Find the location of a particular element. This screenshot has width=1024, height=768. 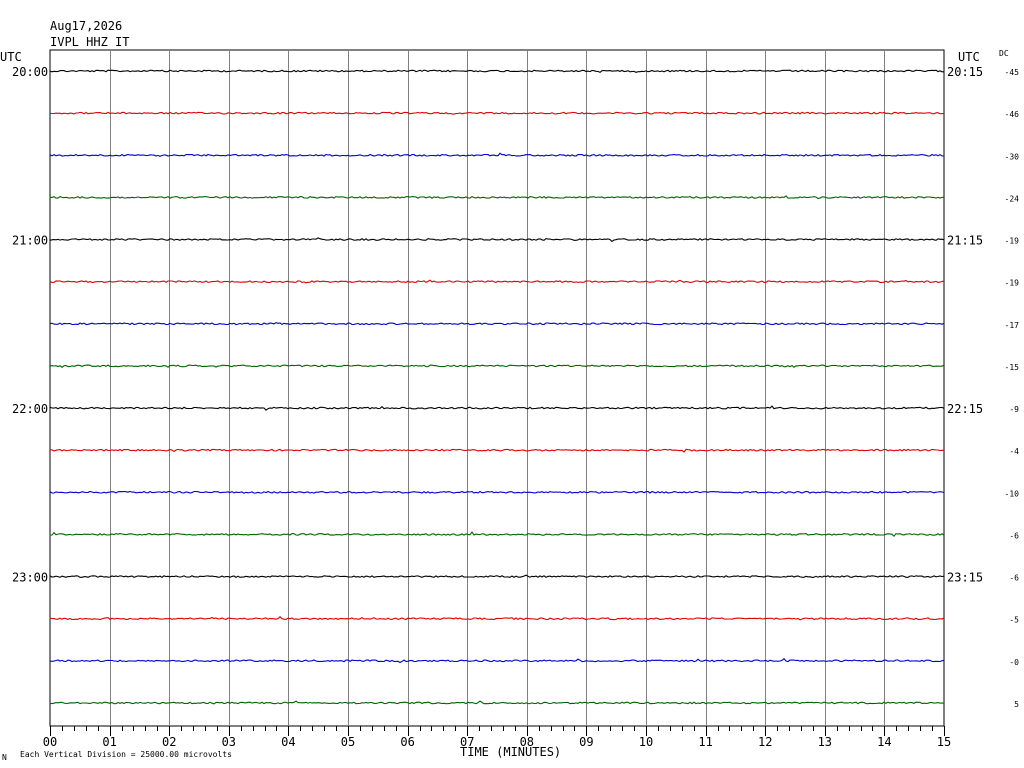

right-time-labels: 20:15 21:15 22:15 23:15 is located at coordinates (965, 325).